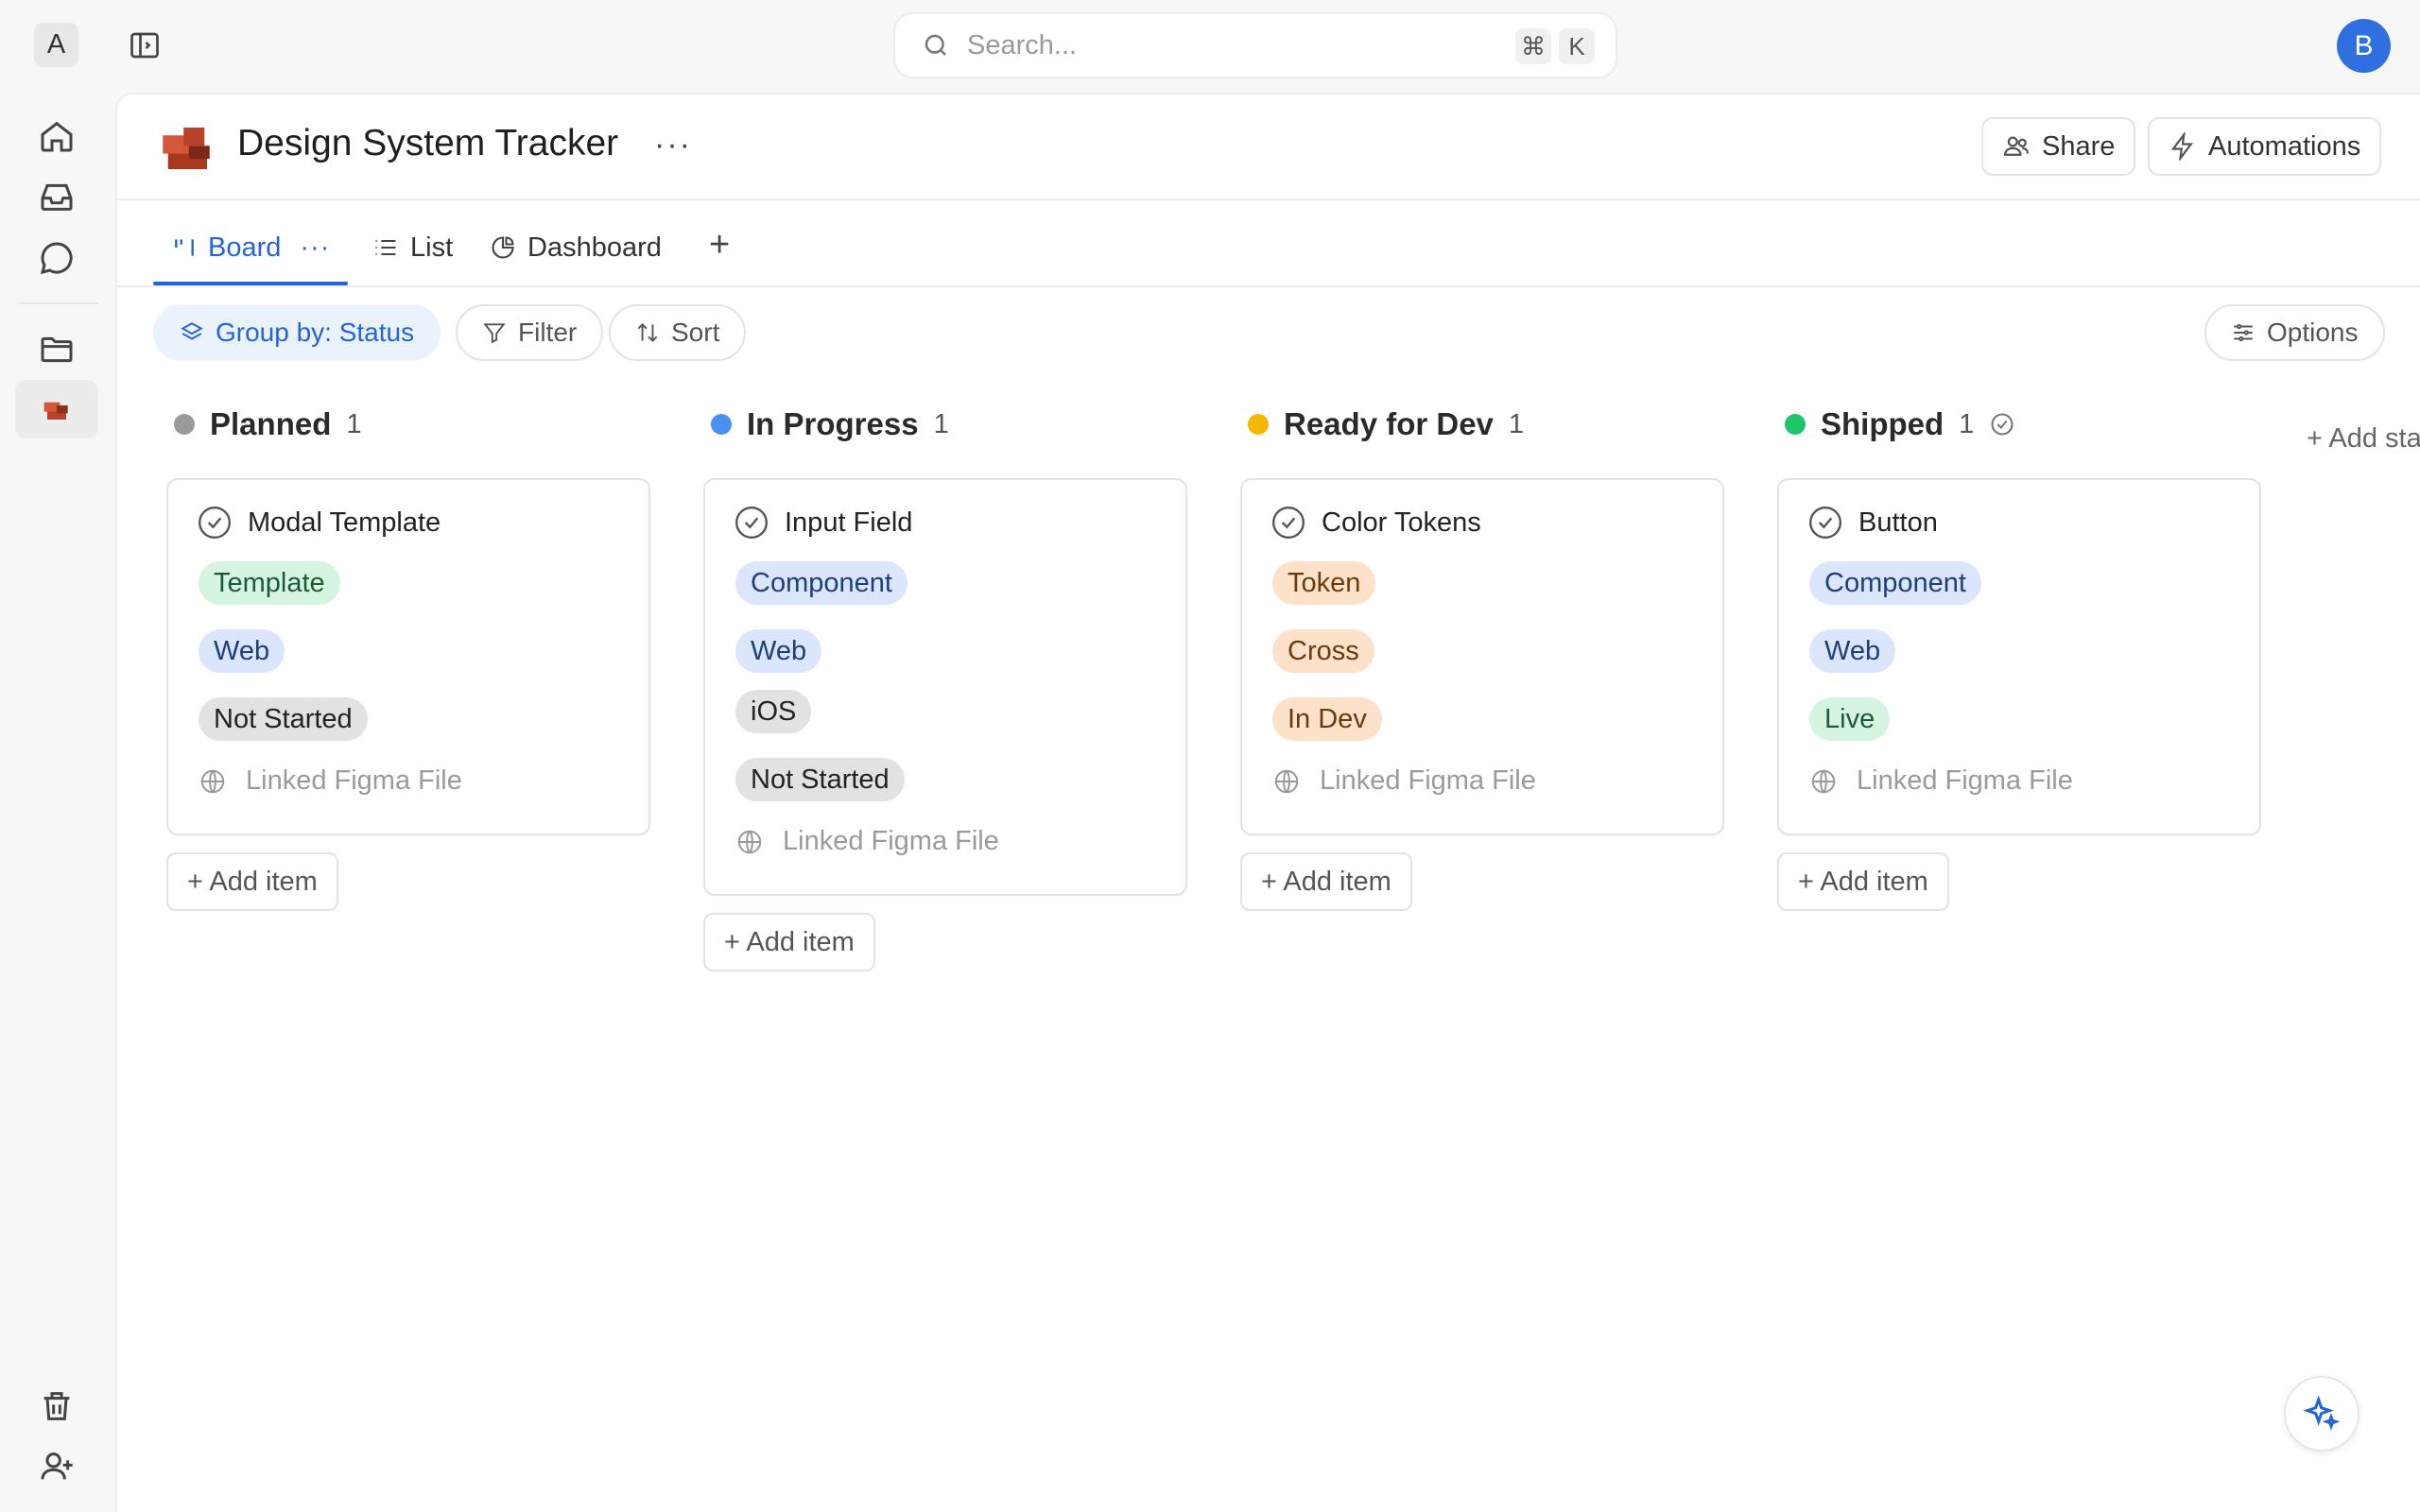 The height and width of the screenshot is (1512, 2420). What do you see at coordinates (1402, 522) in the screenshot?
I see `card-title-text: Color Tokens` at bounding box center [1402, 522].